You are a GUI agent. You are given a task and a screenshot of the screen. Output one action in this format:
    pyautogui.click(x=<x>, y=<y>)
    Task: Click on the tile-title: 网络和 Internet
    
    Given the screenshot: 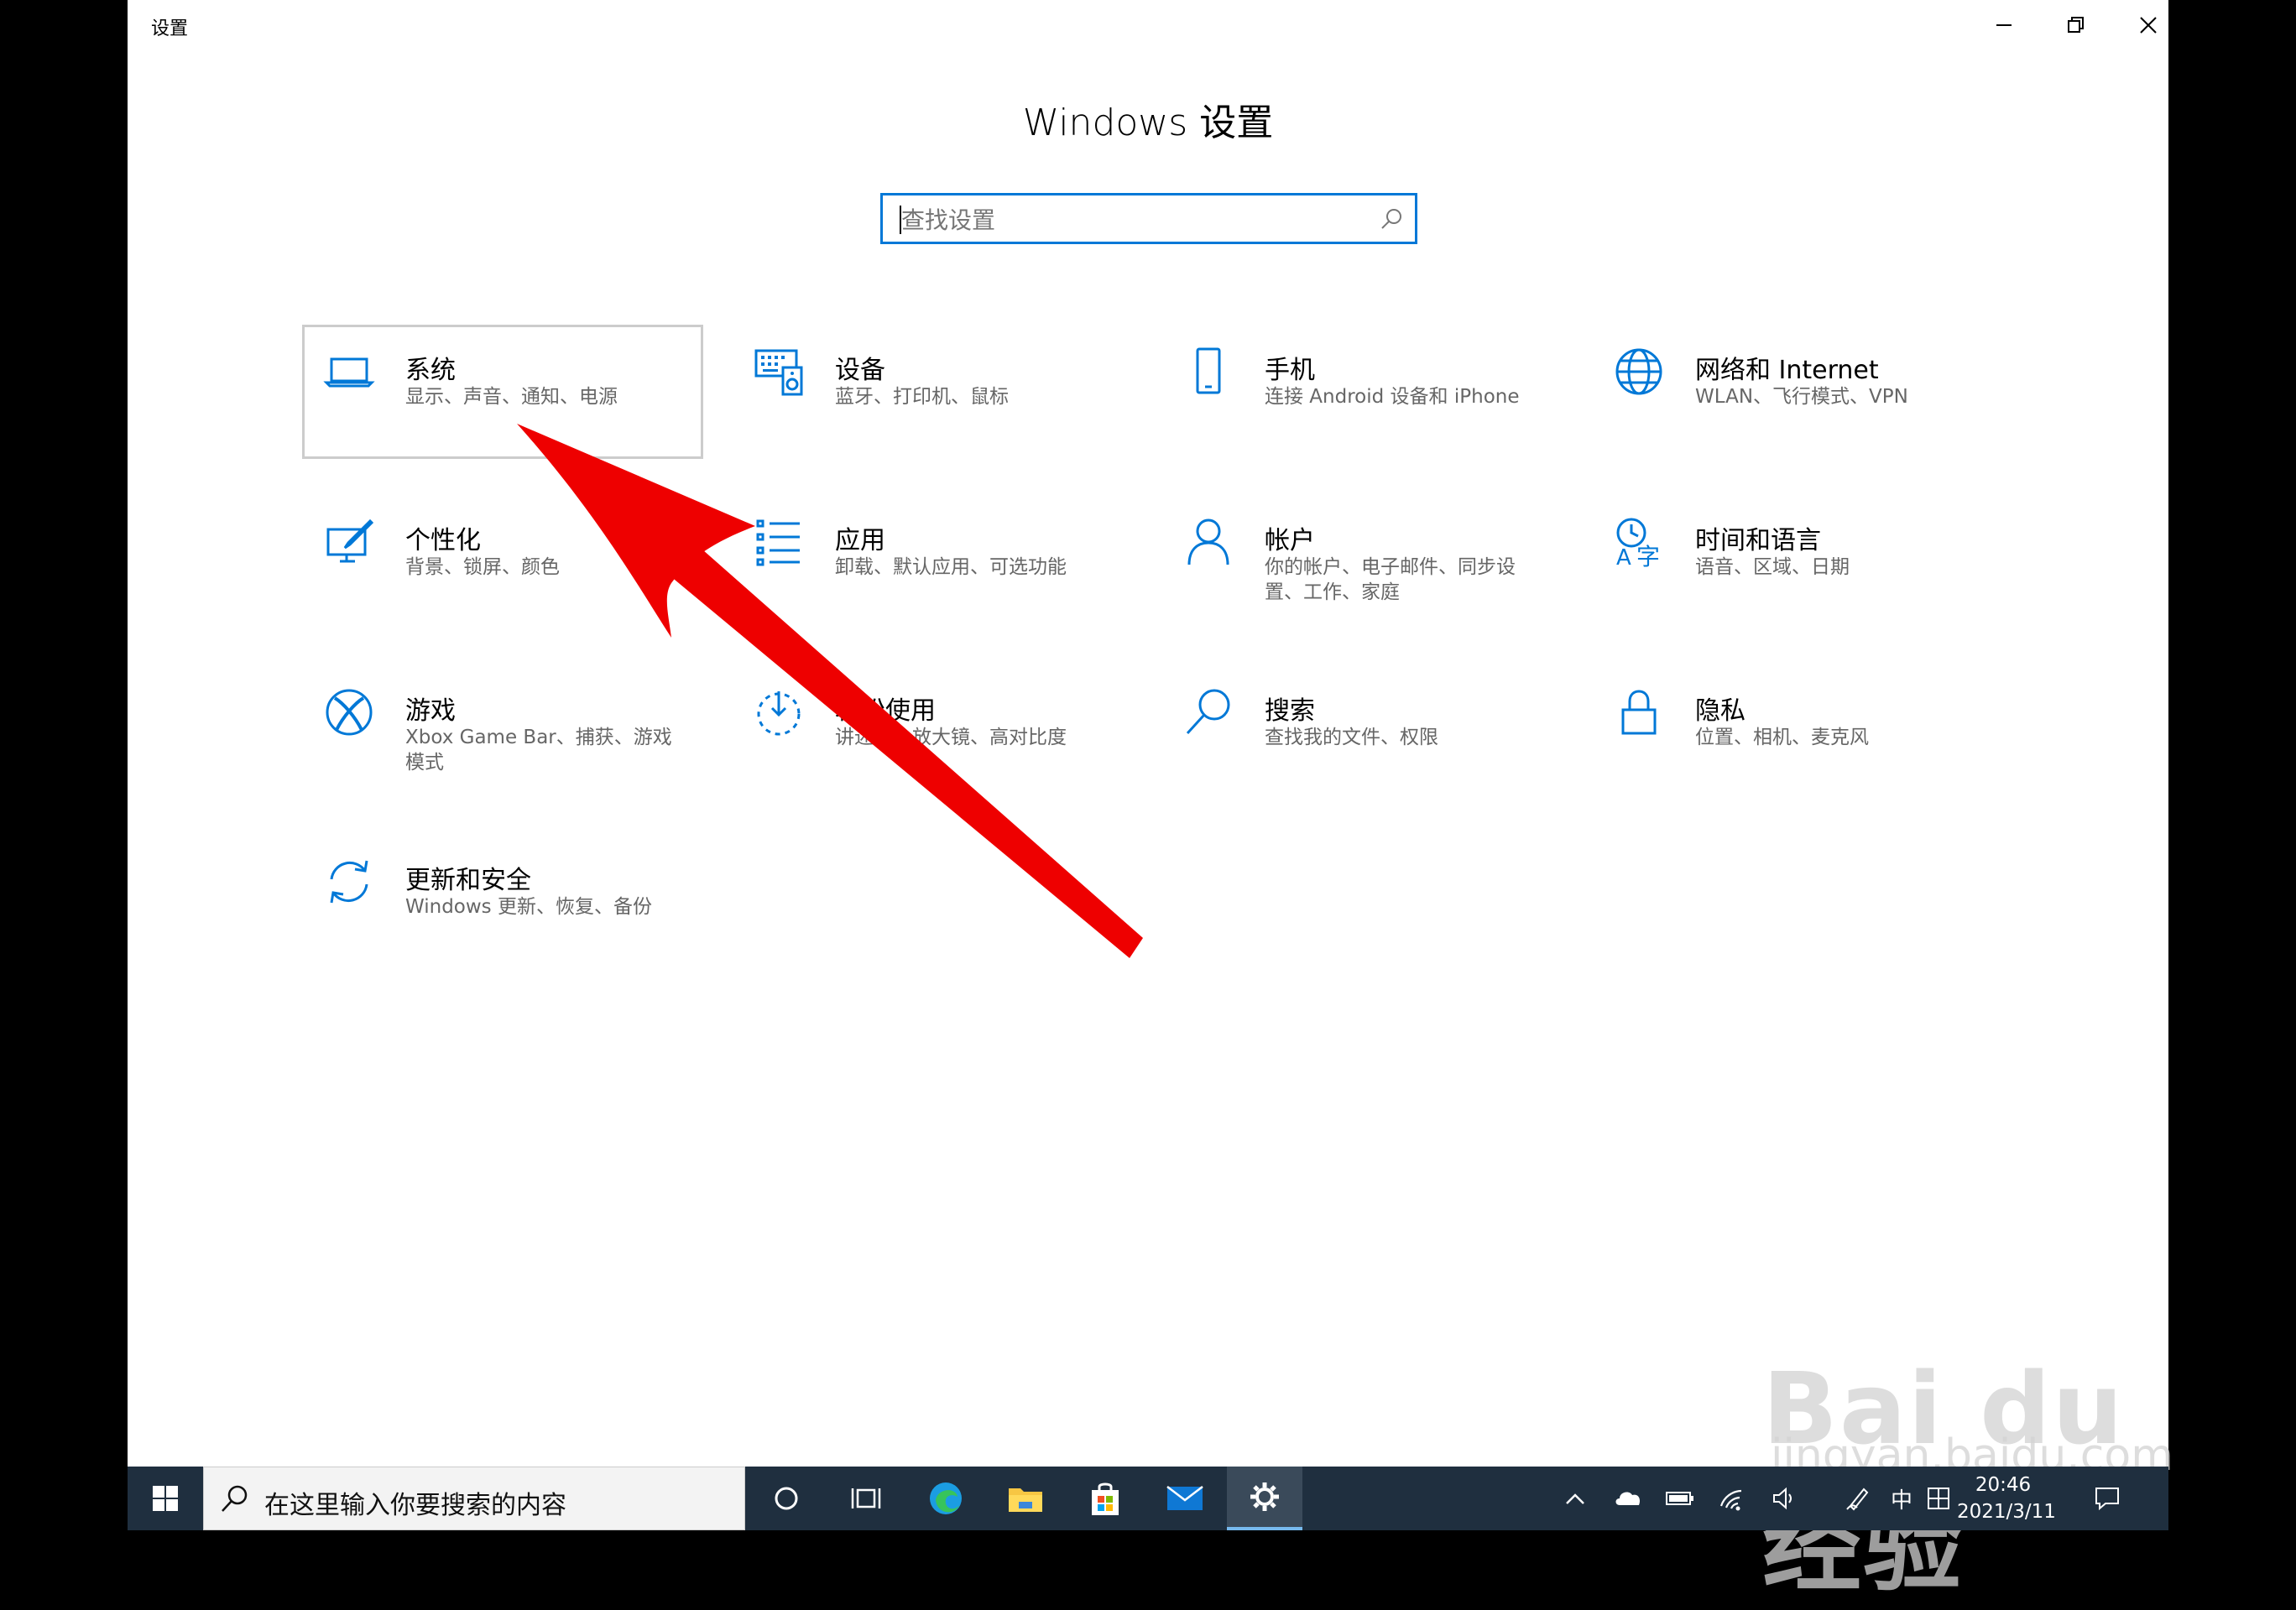 What is the action you would take?
    pyautogui.click(x=1787, y=370)
    